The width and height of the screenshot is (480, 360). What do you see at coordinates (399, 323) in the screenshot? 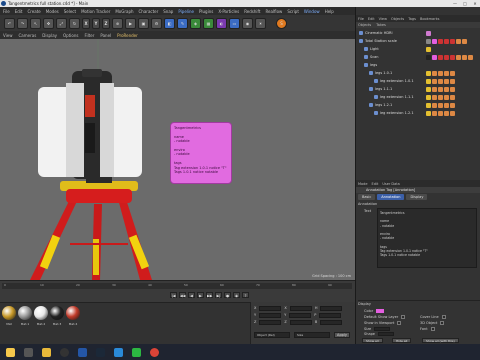
I see `show-viewport-checkbox` at bounding box center [399, 323].